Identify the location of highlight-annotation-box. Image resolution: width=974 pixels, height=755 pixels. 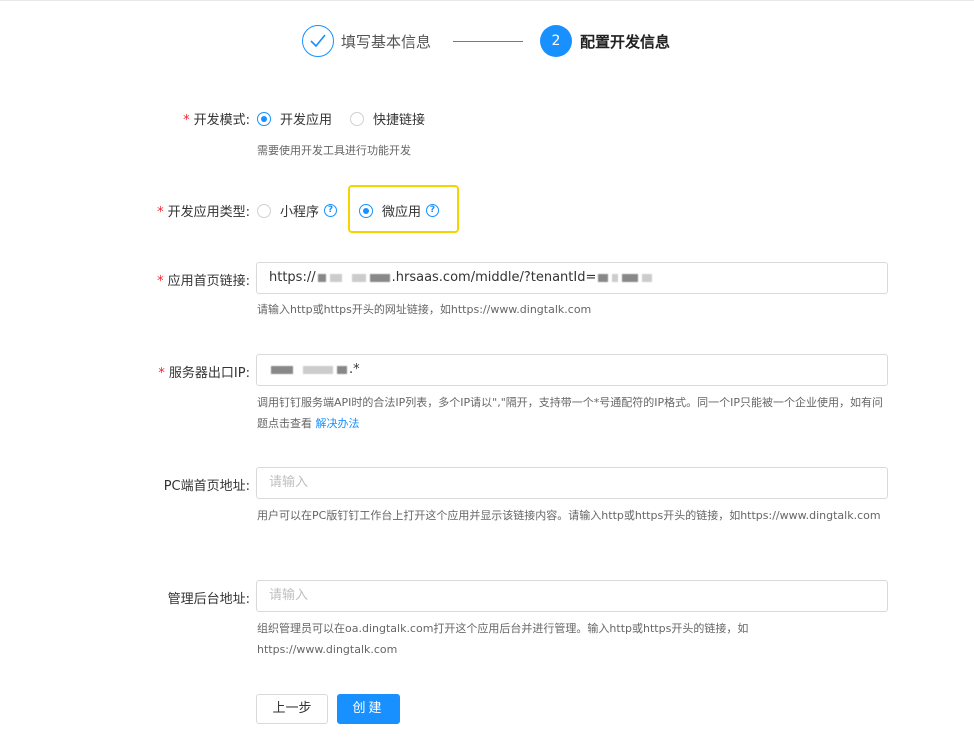
(403, 209).